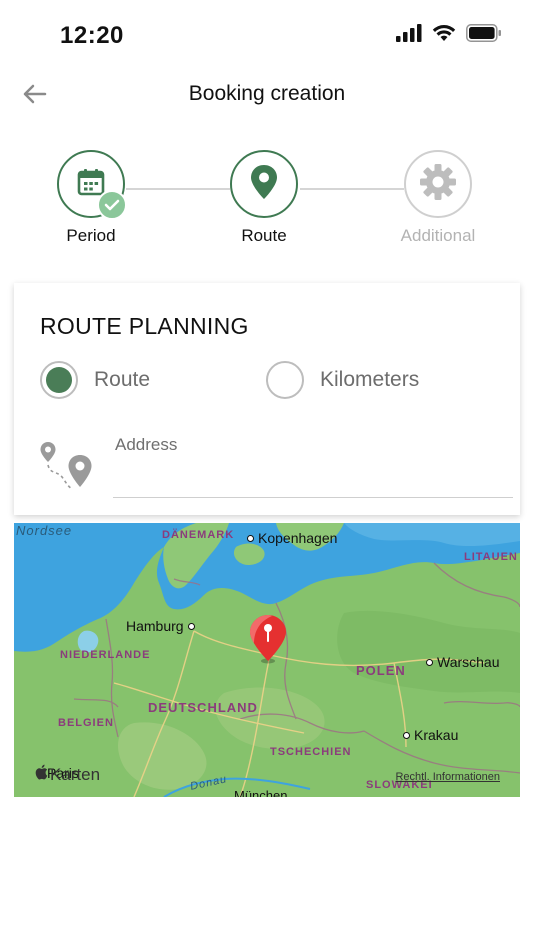 This screenshot has height=950, width=534. Describe the element at coordinates (144, 326) in the screenshot. I see `card-title: ROUTE PLANNING` at that location.